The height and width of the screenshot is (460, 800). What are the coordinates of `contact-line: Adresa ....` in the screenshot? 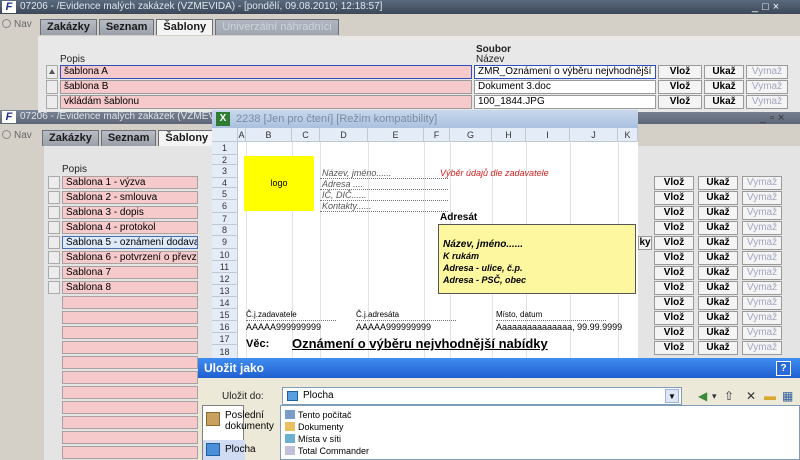 It's located at (342, 184).